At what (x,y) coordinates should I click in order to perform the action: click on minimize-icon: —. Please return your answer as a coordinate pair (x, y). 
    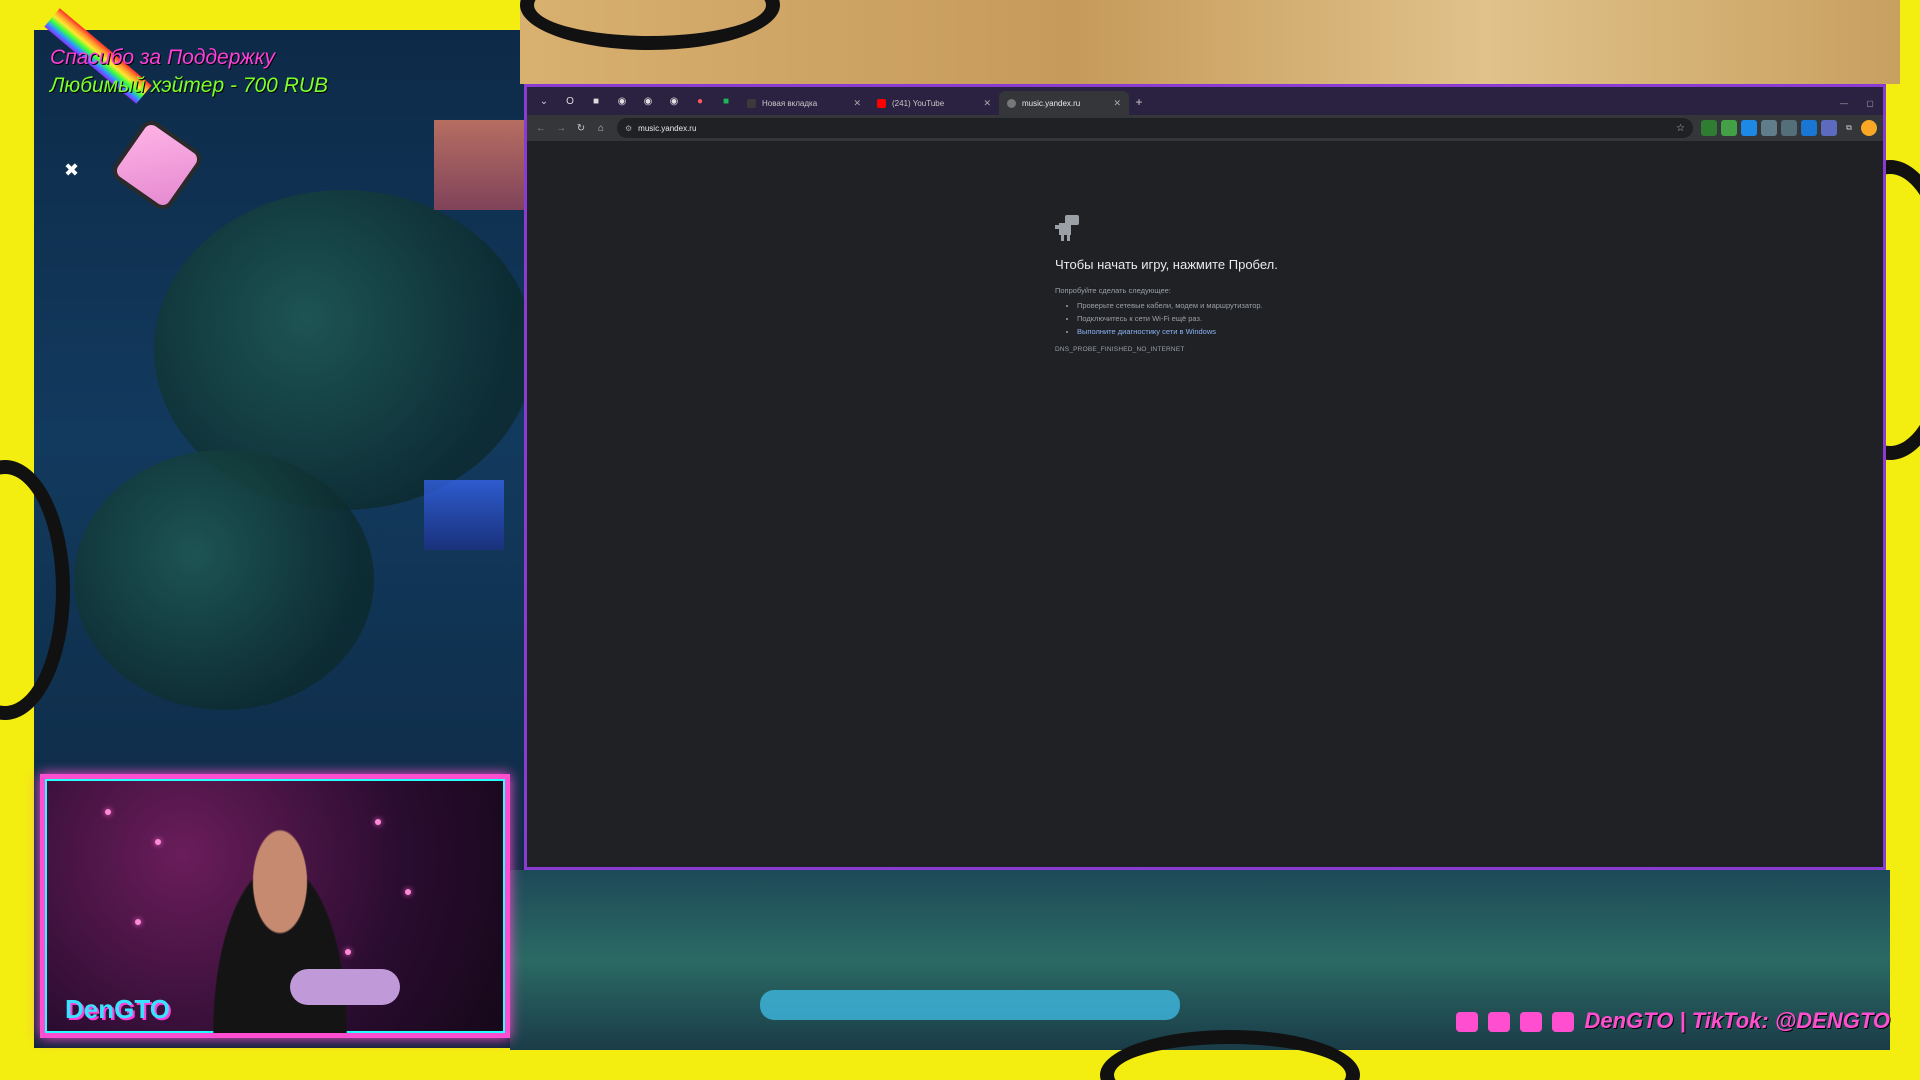
    Looking at the image, I should click on (1844, 103).